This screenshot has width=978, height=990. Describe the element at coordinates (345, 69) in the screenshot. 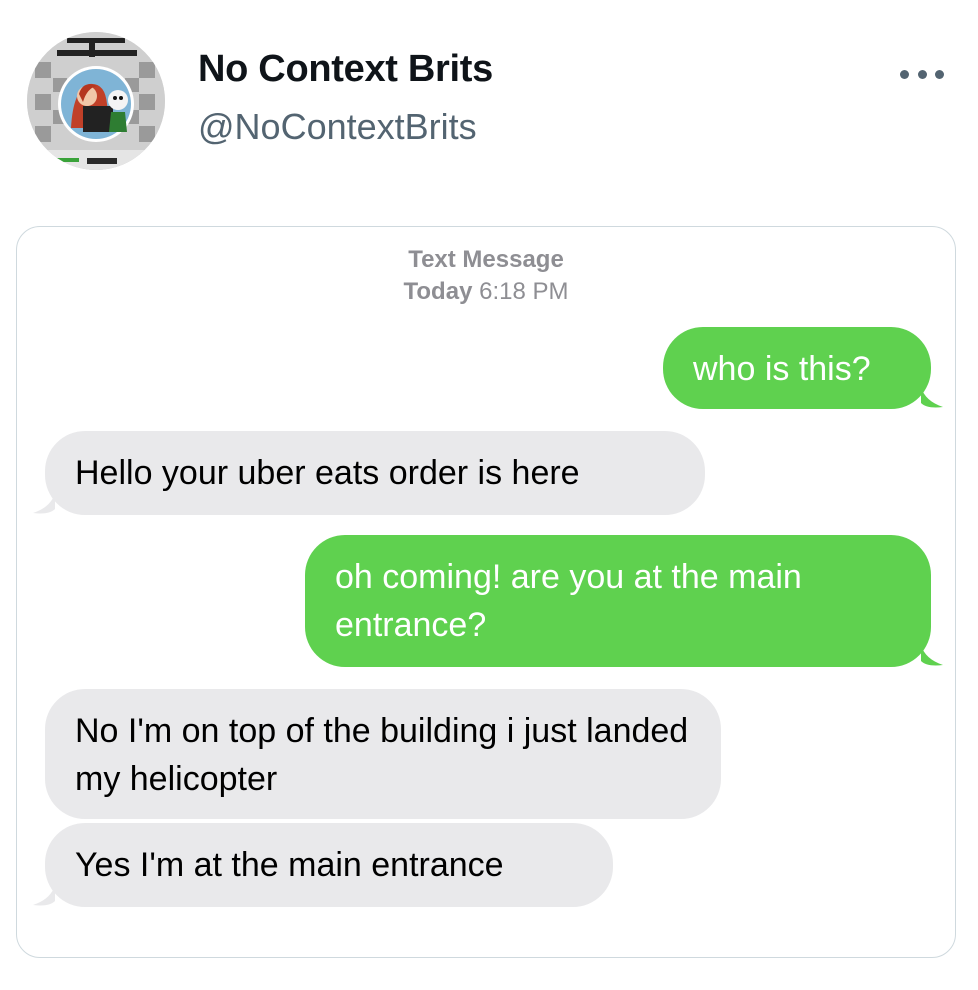

I see `author-name: No Context Brits` at that location.